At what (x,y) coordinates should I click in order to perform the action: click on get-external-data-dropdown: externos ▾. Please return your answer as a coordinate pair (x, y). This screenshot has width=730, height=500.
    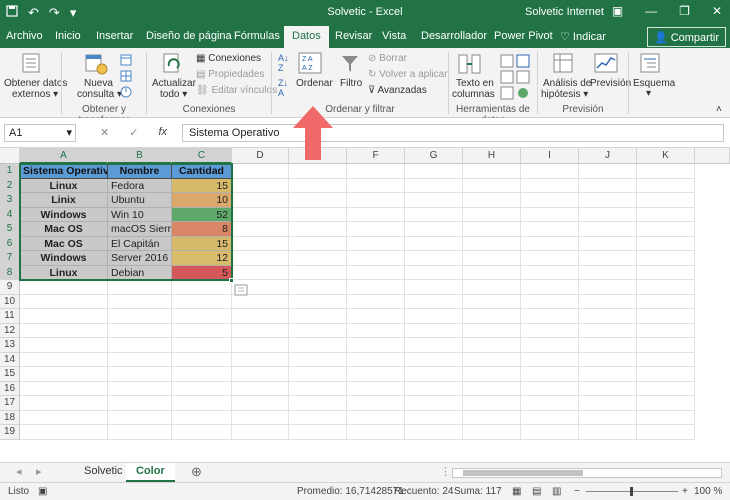
    Looking at the image, I should click on (35, 94).